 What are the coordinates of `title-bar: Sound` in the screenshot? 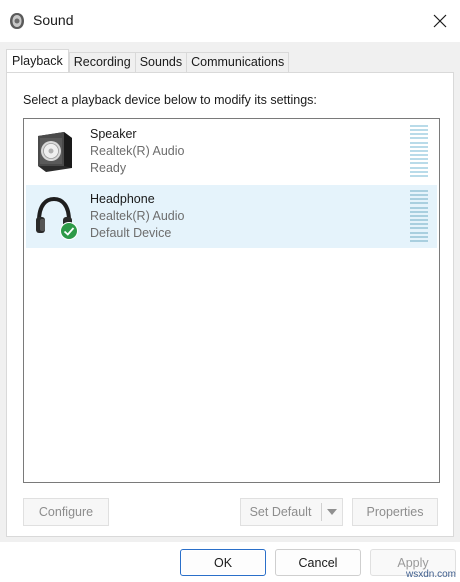 It's located at (230, 21).